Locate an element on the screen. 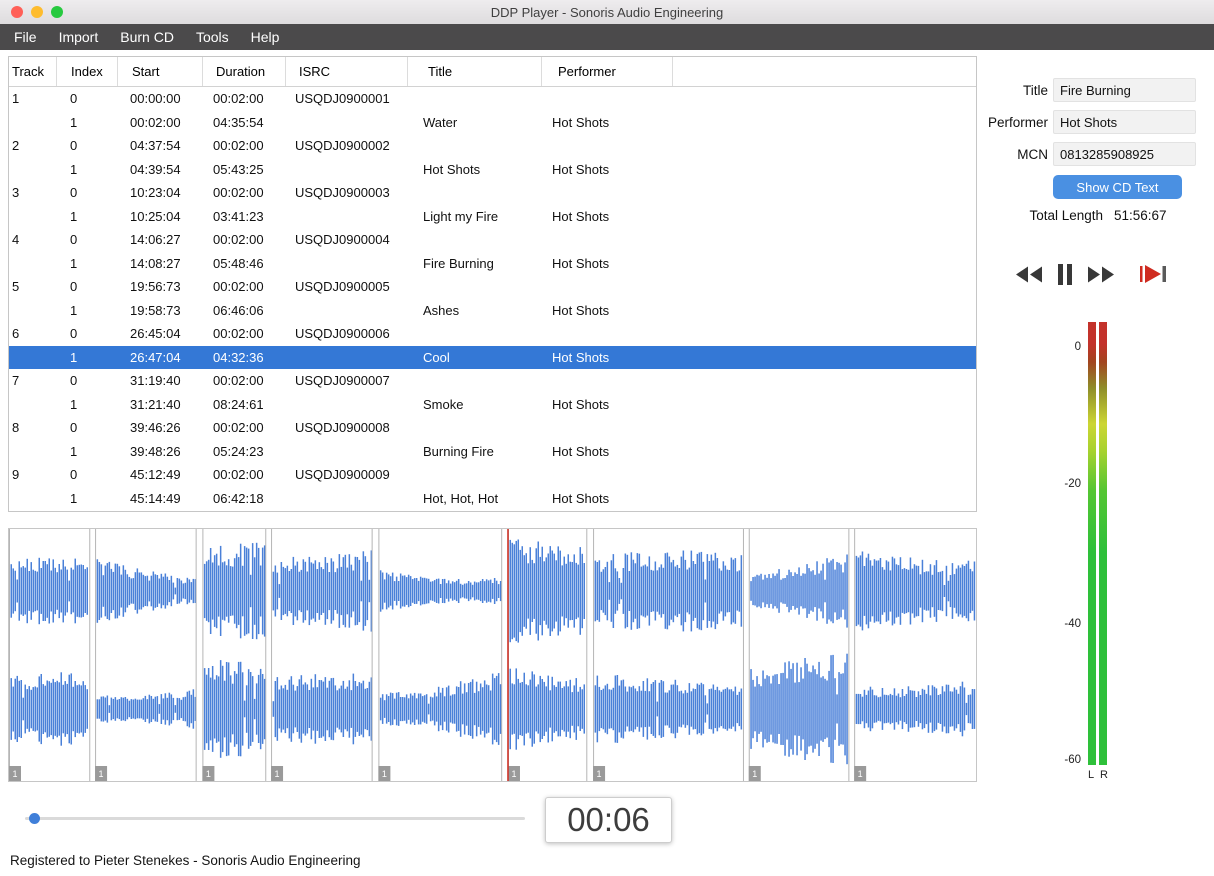 Image resolution: width=1214 pixels, height=876 pixels. pause-icon is located at coordinates (1065, 274).